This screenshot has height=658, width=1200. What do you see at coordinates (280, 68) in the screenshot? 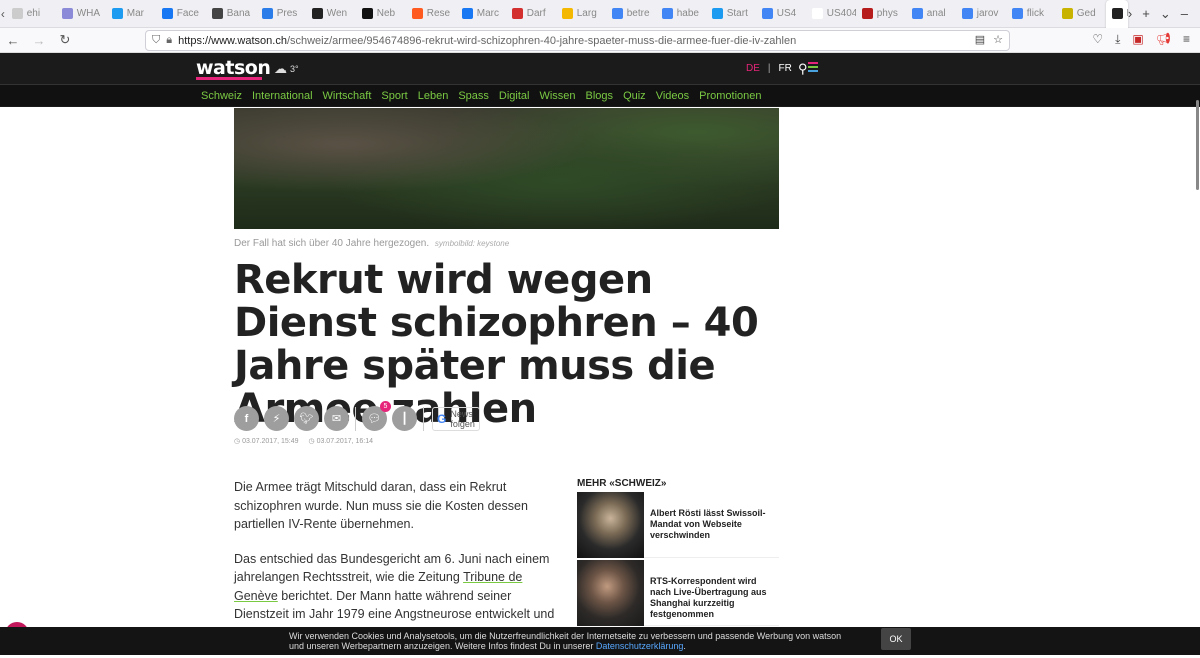
I see `cloud-icon: ☁` at bounding box center [280, 68].